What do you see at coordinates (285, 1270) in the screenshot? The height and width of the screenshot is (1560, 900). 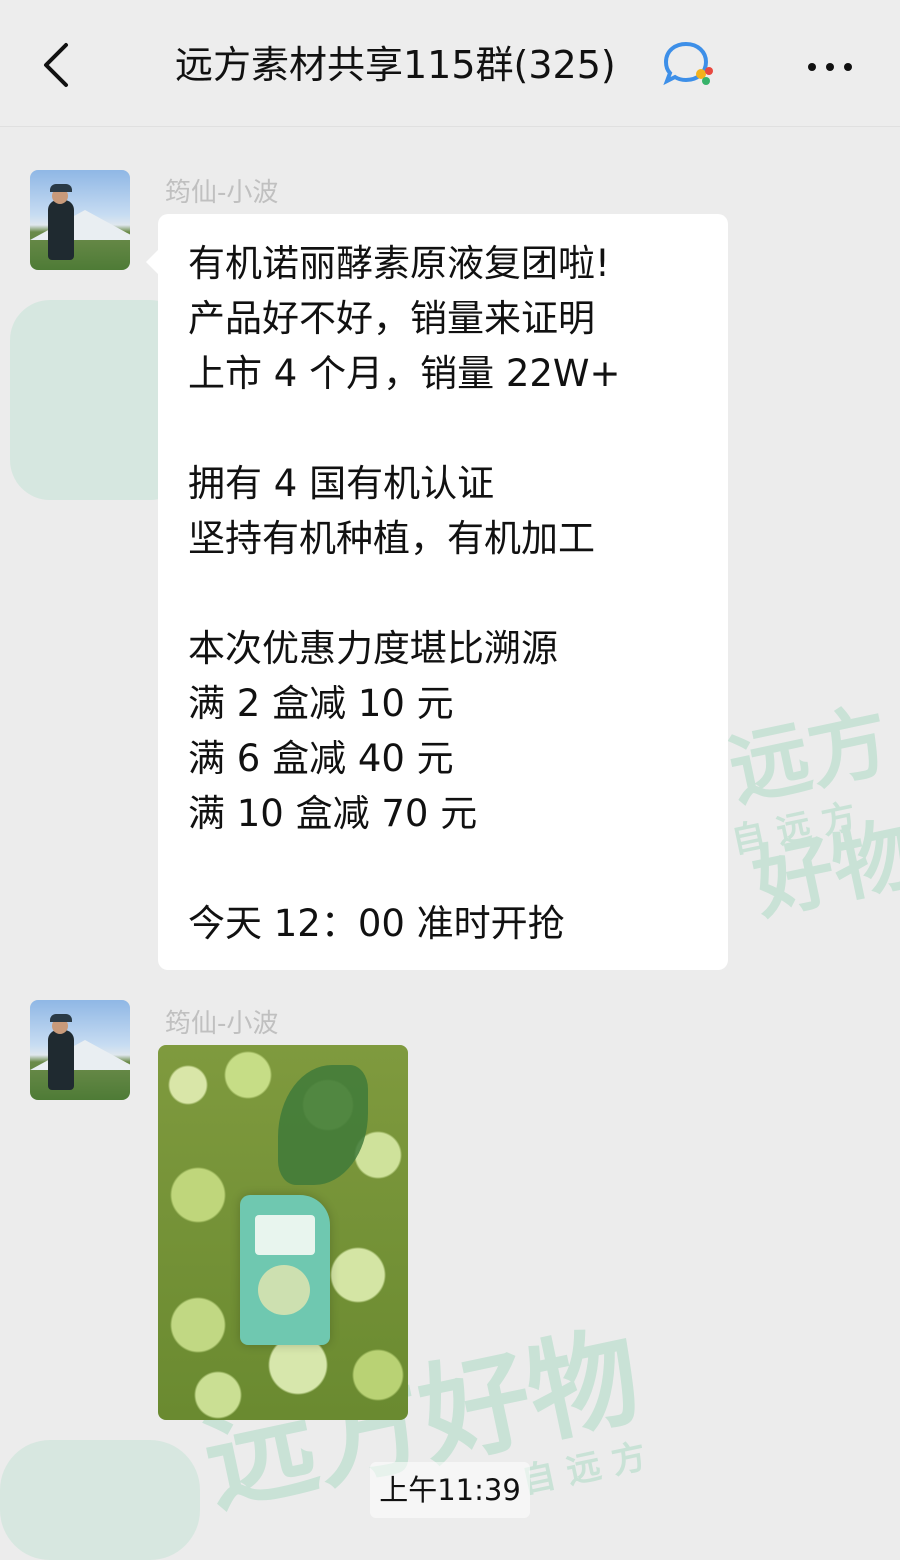 I see `product-pouch` at bounding box center [285, 1270].